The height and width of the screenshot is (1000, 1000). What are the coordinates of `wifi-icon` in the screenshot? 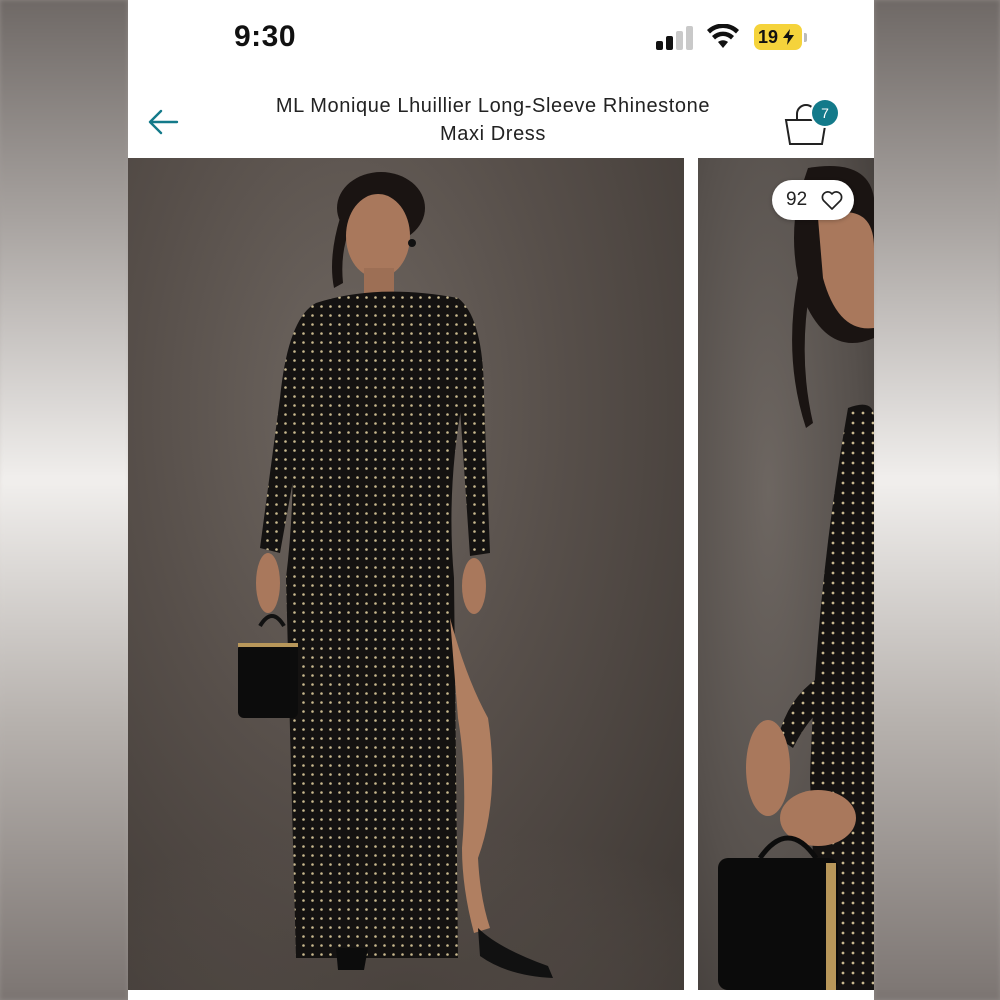 It's located at (723, 36).